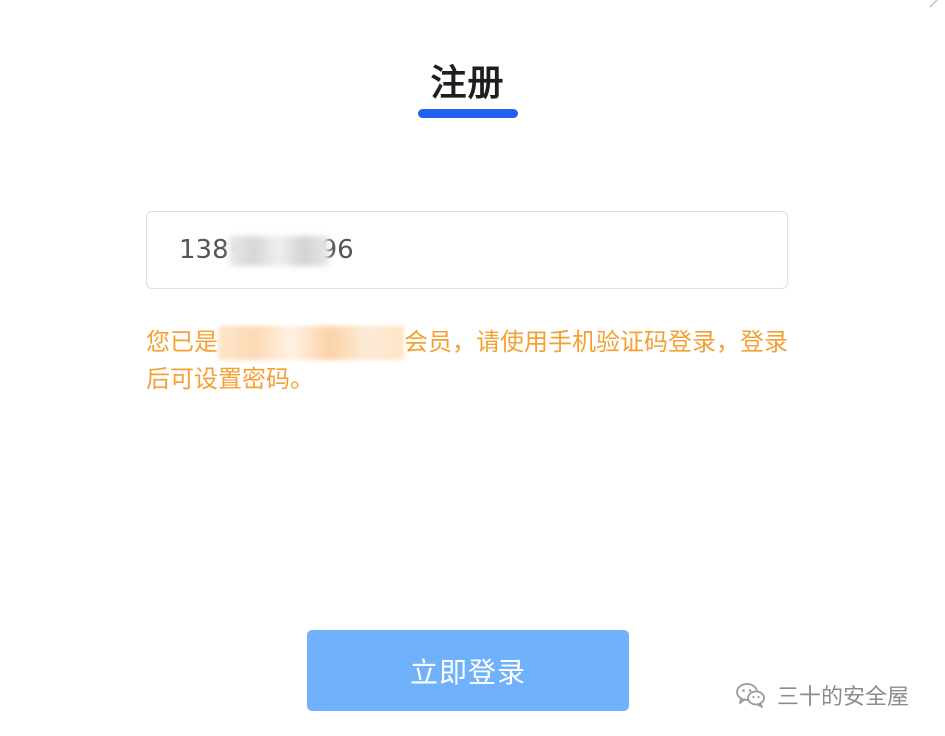 This screenshot has width=945, height=736. Describe the element at coordinates (935, 5) in the screenshot. I see `close-icon` at that location.